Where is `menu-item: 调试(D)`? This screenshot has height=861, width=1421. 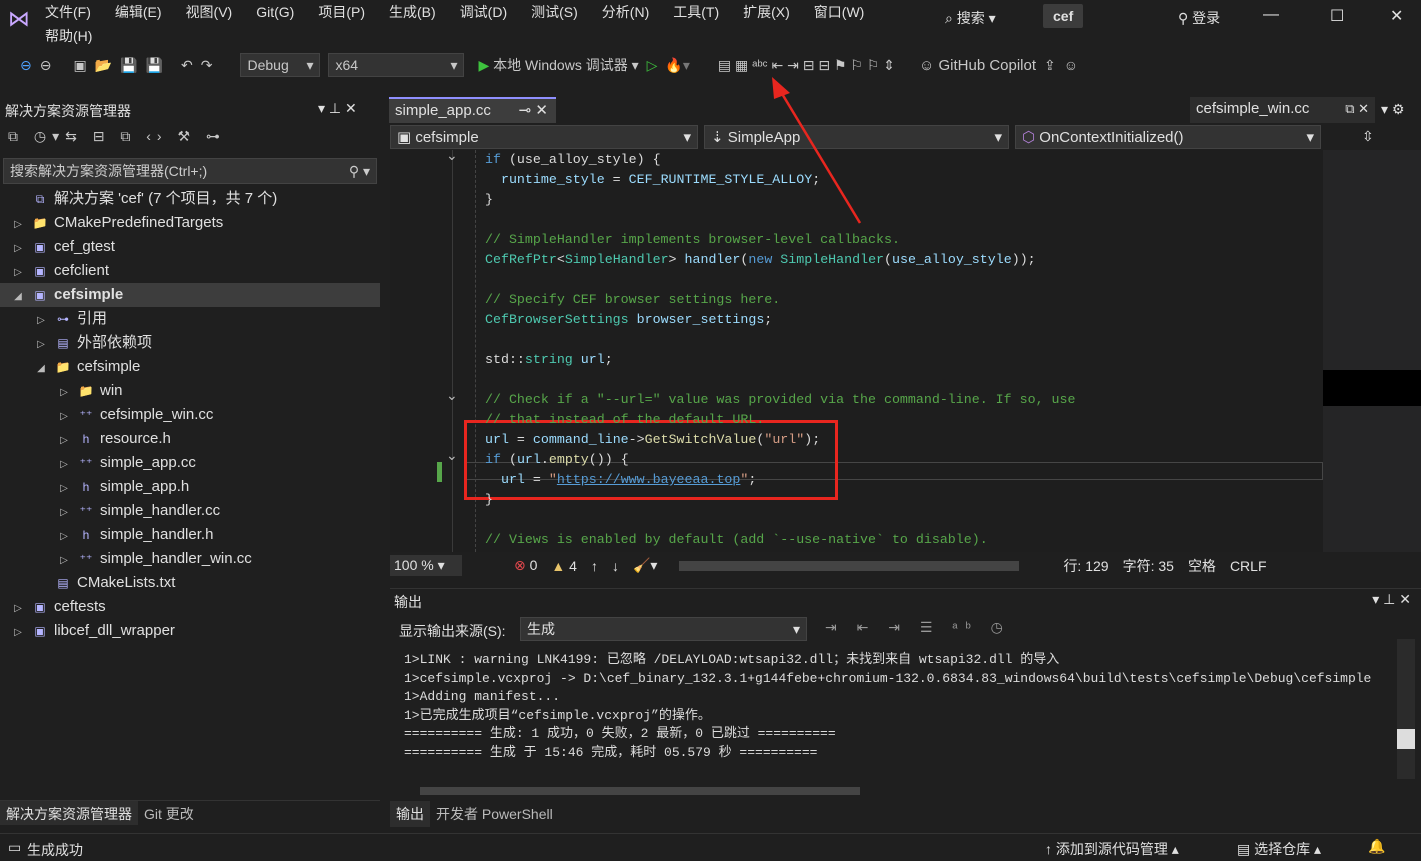
menu-item: 调试(D) is located at coordinates (483, 12).